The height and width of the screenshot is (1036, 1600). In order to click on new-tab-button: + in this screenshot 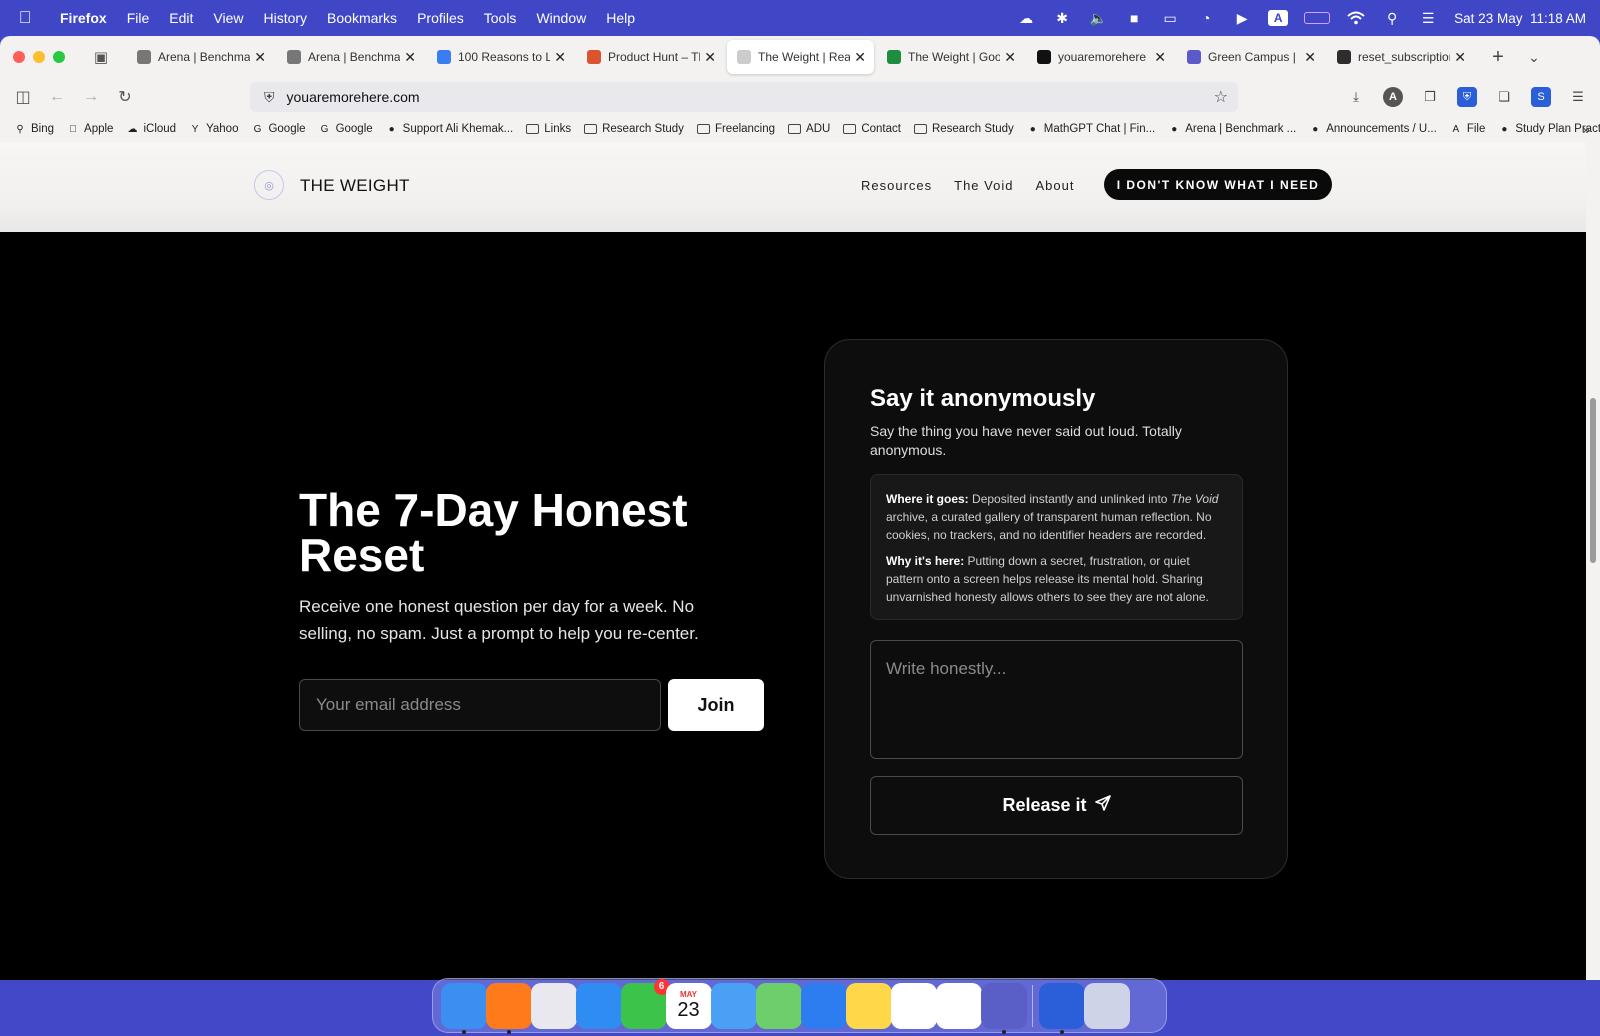, I will do `click(1498, 57)`.